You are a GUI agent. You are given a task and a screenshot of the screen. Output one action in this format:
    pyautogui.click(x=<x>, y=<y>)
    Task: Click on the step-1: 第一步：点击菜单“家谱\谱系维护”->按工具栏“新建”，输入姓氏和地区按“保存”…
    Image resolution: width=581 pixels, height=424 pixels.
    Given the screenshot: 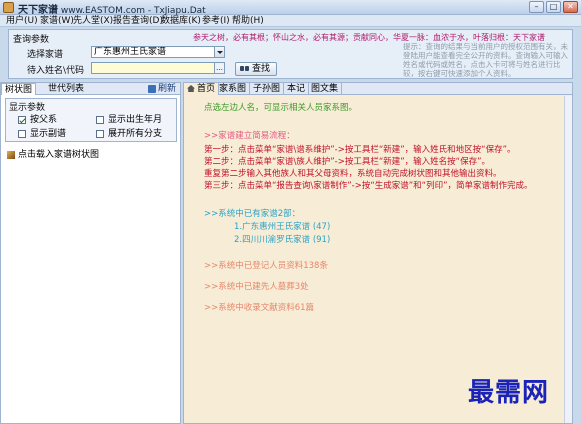 What is the action you would take?
    pyautogui.click(x=360, y=150)
    